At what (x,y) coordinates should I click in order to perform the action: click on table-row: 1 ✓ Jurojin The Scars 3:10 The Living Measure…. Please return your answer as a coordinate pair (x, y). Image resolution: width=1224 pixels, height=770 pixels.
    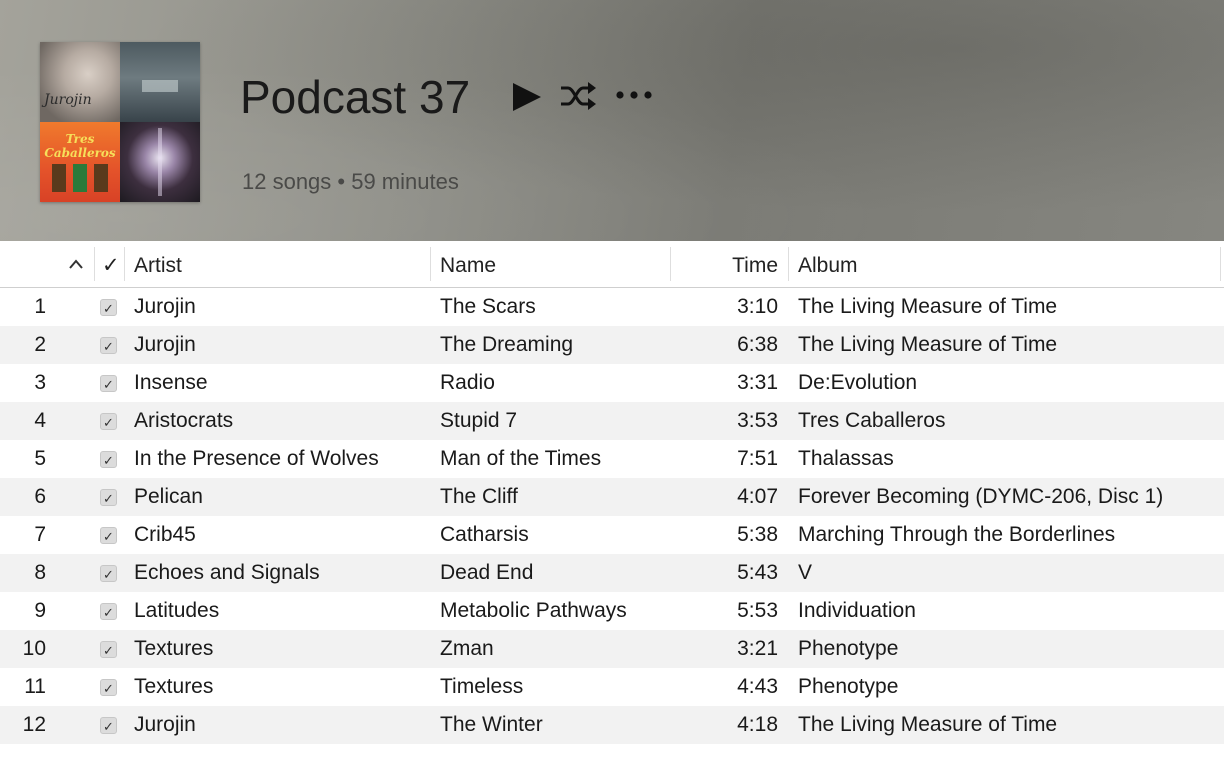
    Looking at the image, I should click on (612, 307).